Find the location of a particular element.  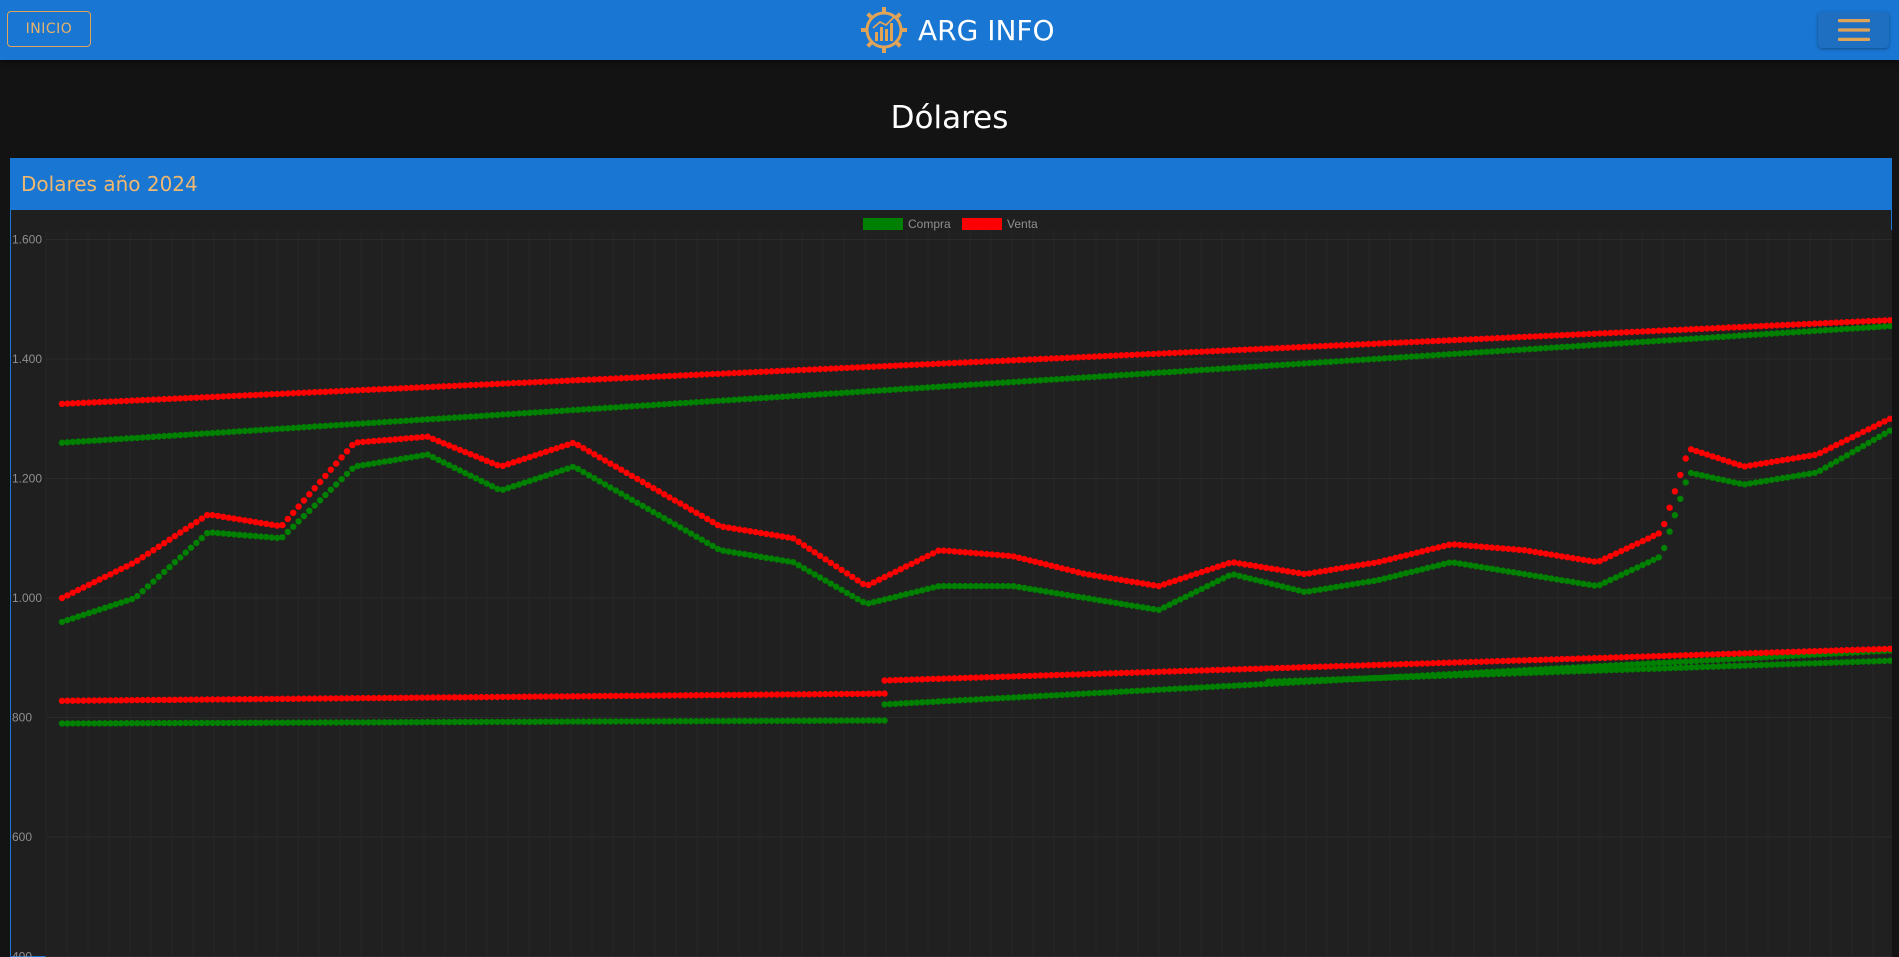

brand: ARG INFO is located at coordinates (956, 30).